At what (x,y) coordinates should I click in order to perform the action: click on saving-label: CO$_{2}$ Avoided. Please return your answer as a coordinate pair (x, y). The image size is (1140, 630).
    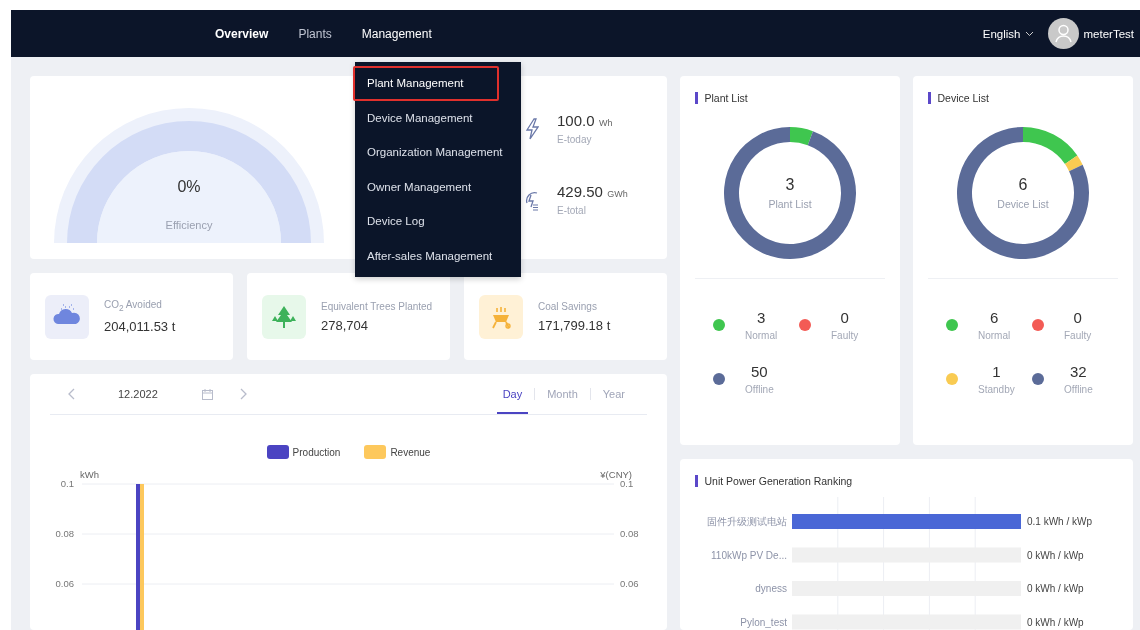
    Looking at the image, I should click on (133, 306).